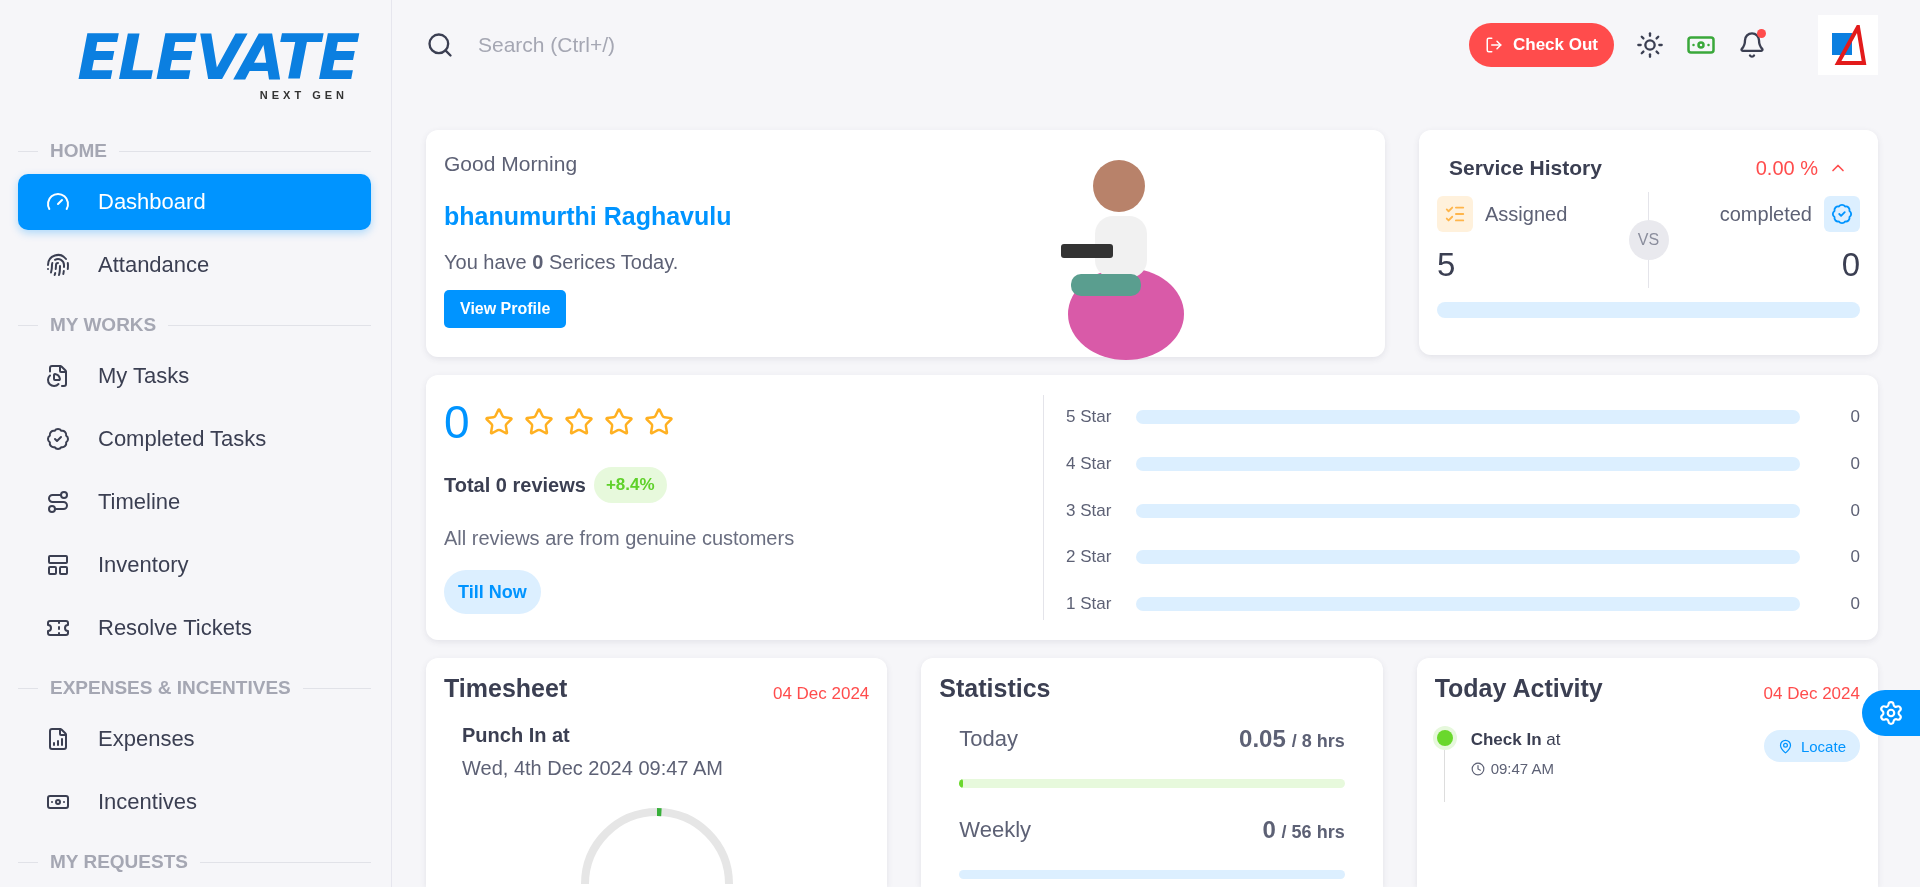 Image resolution: width=1920 pixels, height=887 pixels. I want to click on badge-check-icon, so click(58, 439).